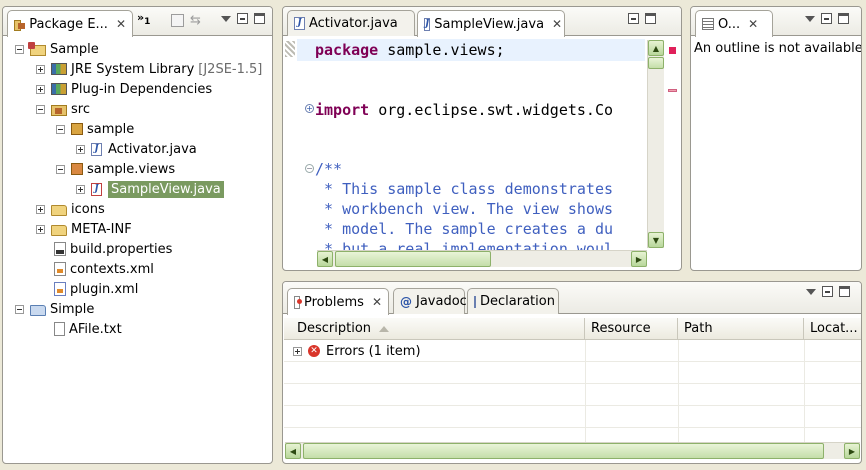 The image size is (866, 470). I want to click on outline-tabbar: O... ✕, so click(776, 22).